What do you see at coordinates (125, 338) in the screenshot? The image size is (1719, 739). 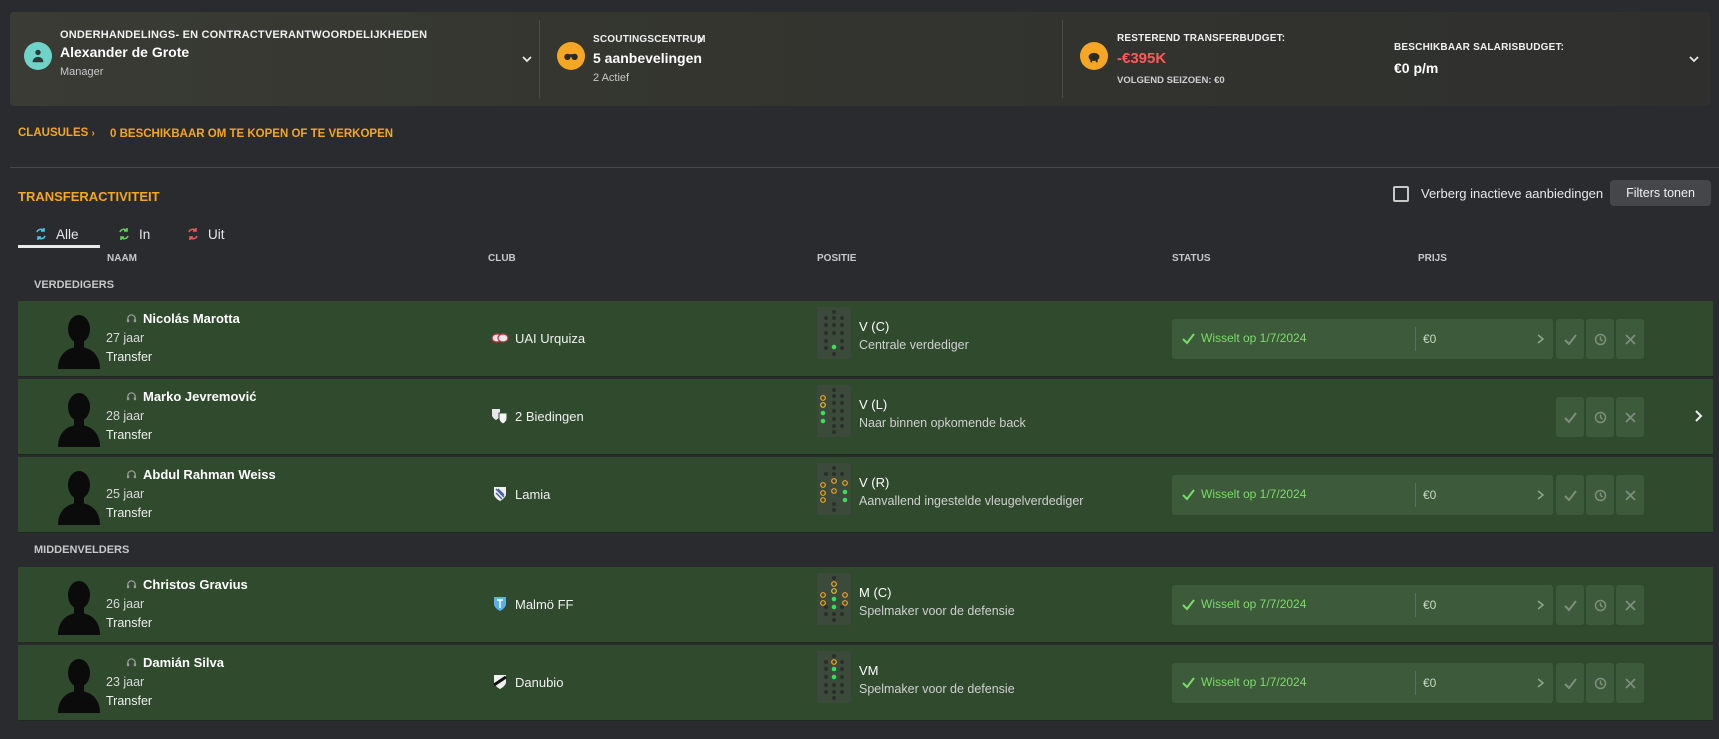 I see `player-age: 27 jaar` at bounding box center [125, 338].